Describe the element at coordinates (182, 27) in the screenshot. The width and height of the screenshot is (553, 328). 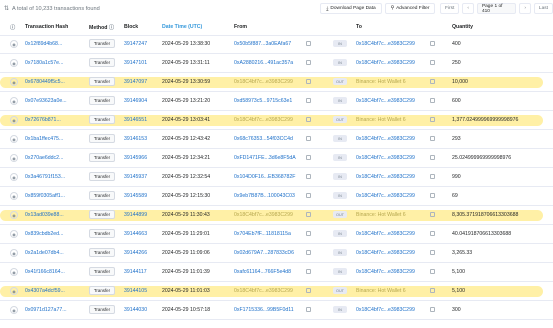
I see `col-date: Date Time (UTC)` at that location.